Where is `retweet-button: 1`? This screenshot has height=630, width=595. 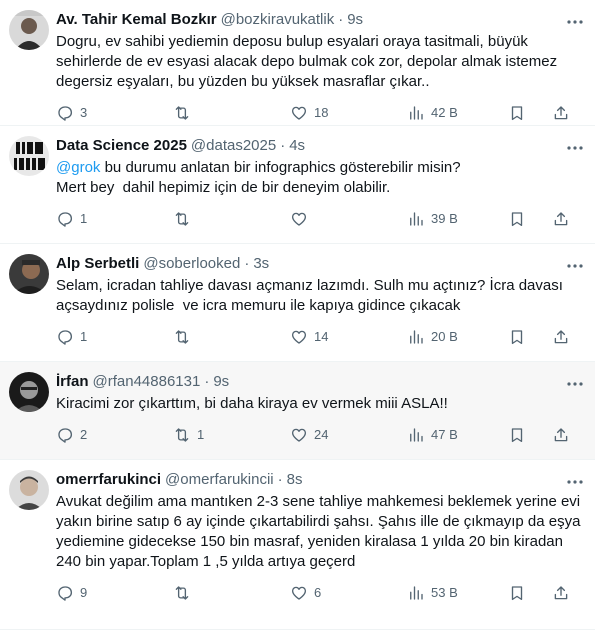
retweet-button: 1 is located at coordinates (188, 435).